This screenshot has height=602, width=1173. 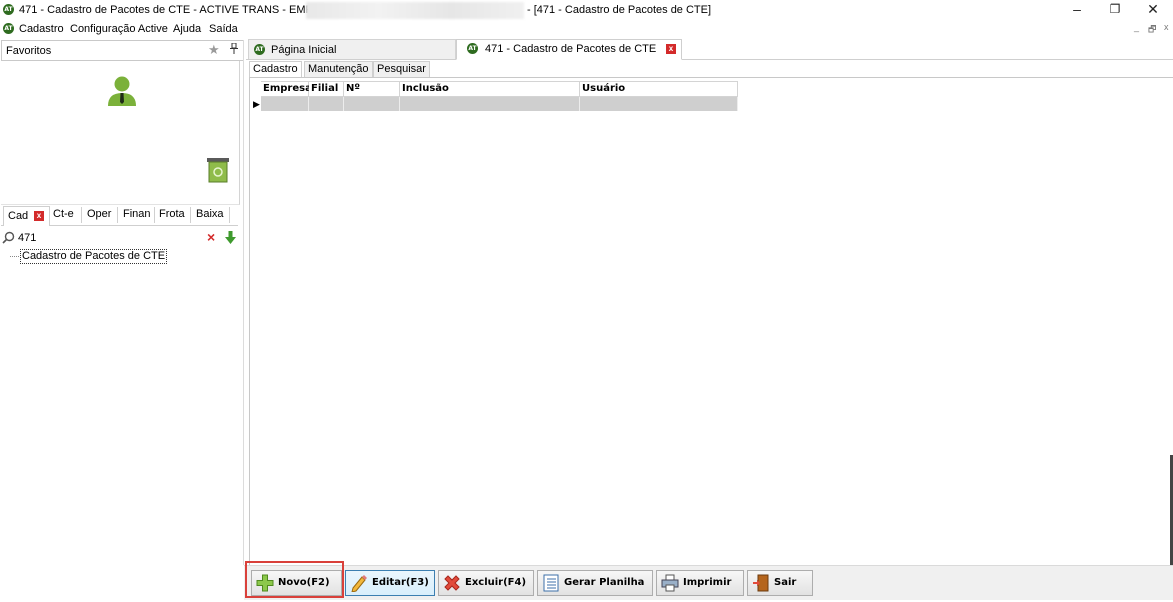 What do you see at coordinates (496, 582) in the screenshot?
I see `excluir-label: Excluir(F4)` at bounding box center [496, 582].